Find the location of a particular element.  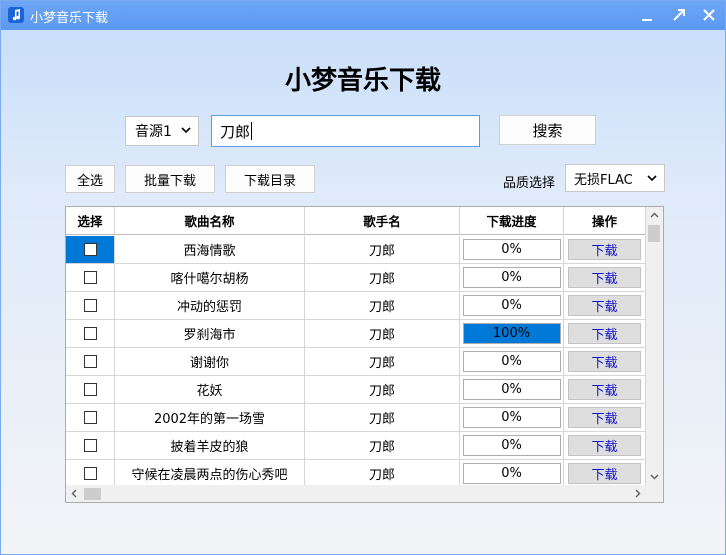

table-row: 冲动的惩罚 刀郎 0% 下载 is located at coordinates (356, 306).